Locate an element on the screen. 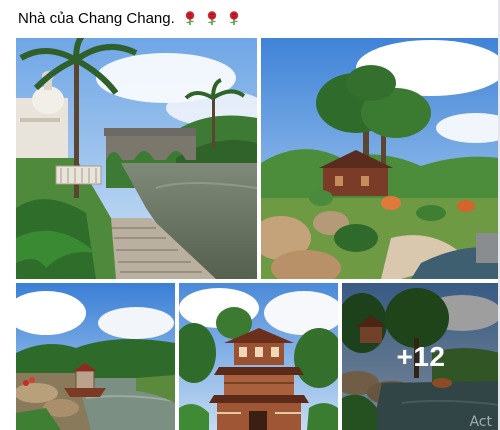 The height and width of the screenshot is (430, 500). photo-wooden-tower is located at coordinates (258, 356).